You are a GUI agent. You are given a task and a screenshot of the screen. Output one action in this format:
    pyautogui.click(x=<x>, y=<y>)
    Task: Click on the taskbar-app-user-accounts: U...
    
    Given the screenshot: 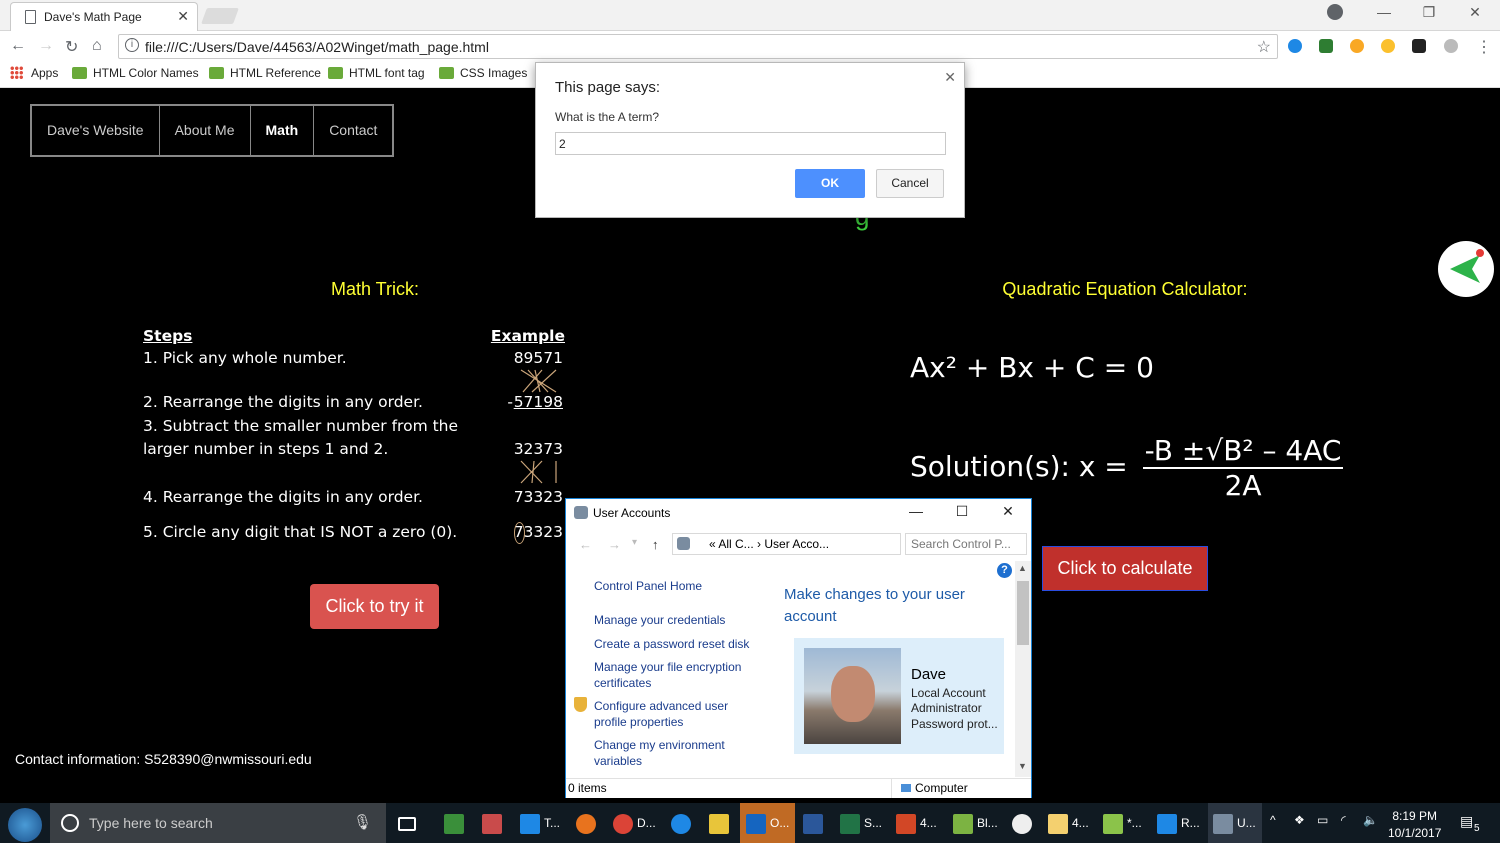 What is the action you would take?
    pyautogui.click(x=1234, y=823)
    